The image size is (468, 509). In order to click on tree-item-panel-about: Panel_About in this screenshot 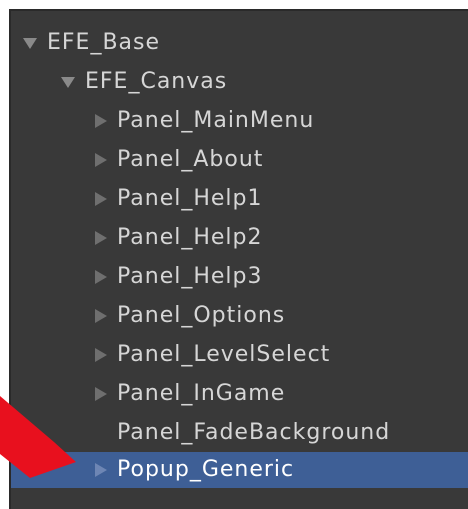, I will do `click(239, 160)`.